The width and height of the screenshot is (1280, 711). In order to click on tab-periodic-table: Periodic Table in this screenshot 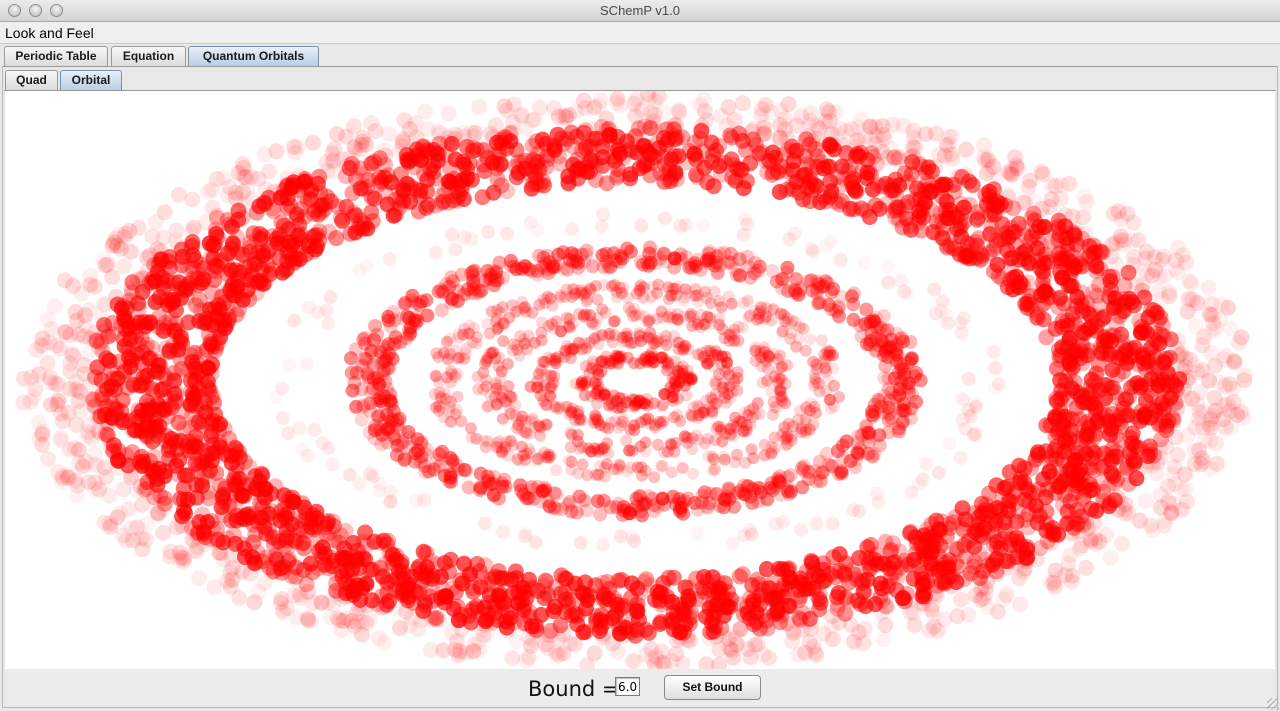, I will do `click(56, 56)`.